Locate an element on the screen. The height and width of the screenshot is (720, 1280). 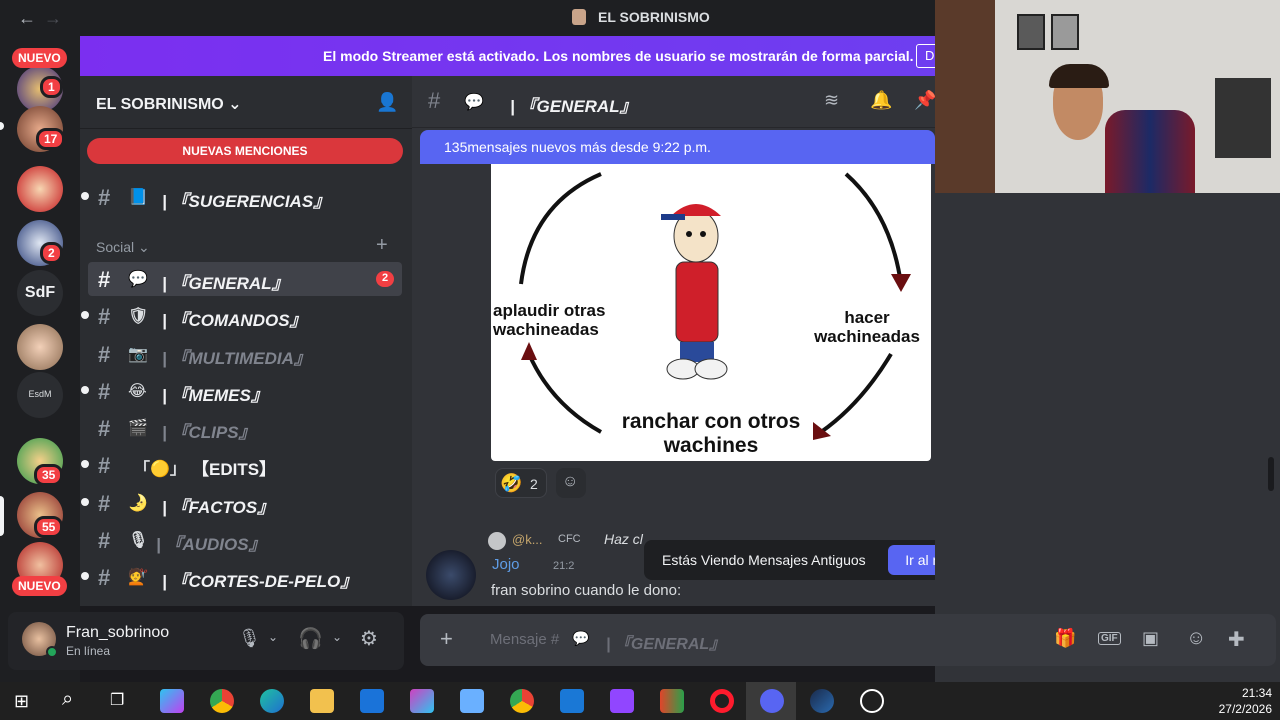
channel-item-active: # 💬 | 『GENERAL』 2 is located at coordinates (245, 279).